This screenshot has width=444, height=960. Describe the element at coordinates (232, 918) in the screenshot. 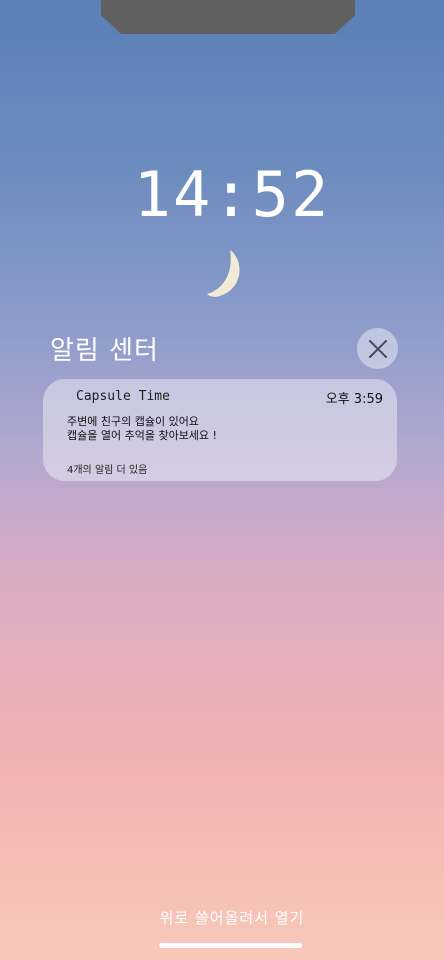

I see `swipe-up-hint: 위로 쓸어올려서 열기` at that location.